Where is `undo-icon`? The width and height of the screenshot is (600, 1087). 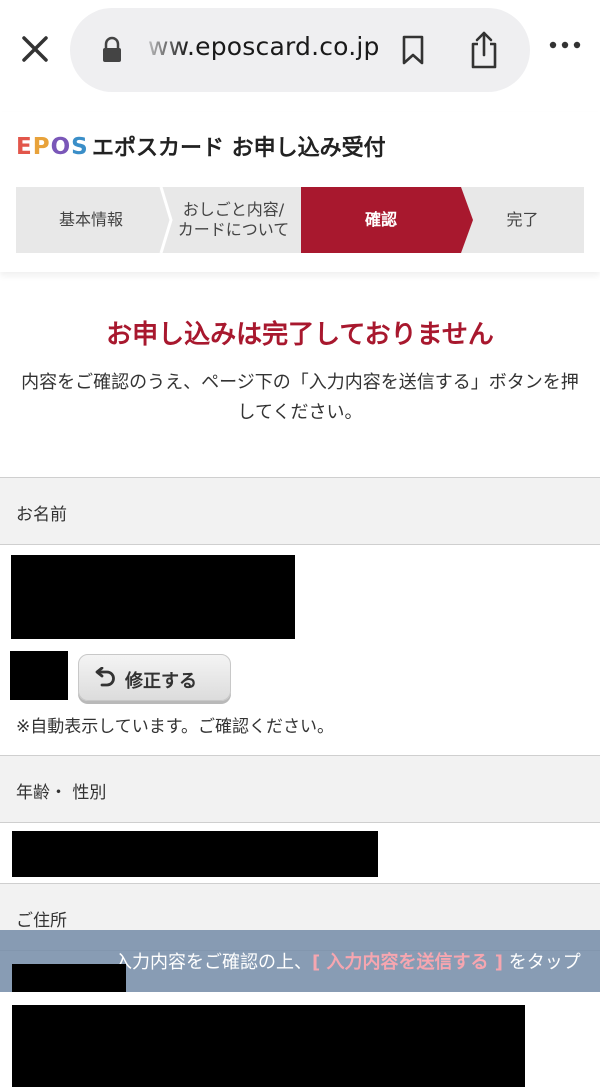 undo-icon is located at coordinates (105, 677).